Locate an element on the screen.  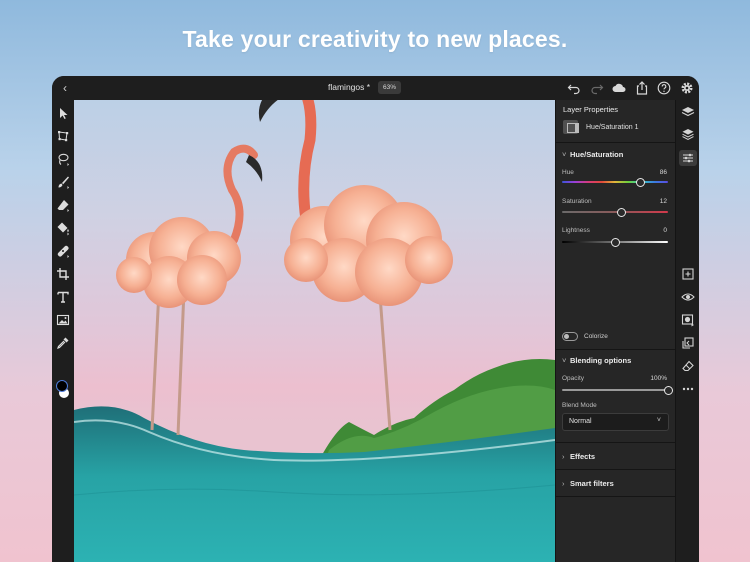
hue-saturation-section-header: ˅ Hue/Saturation is located at coordinates (592, 154).